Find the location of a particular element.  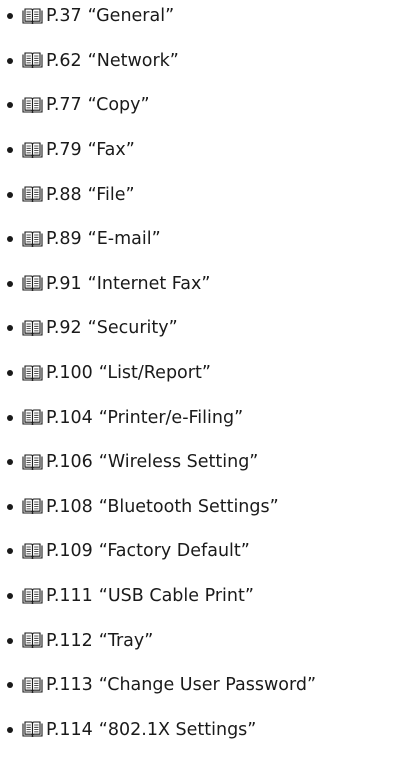

section-title: “Wireless Setting” is located at coordinates (178, 462).